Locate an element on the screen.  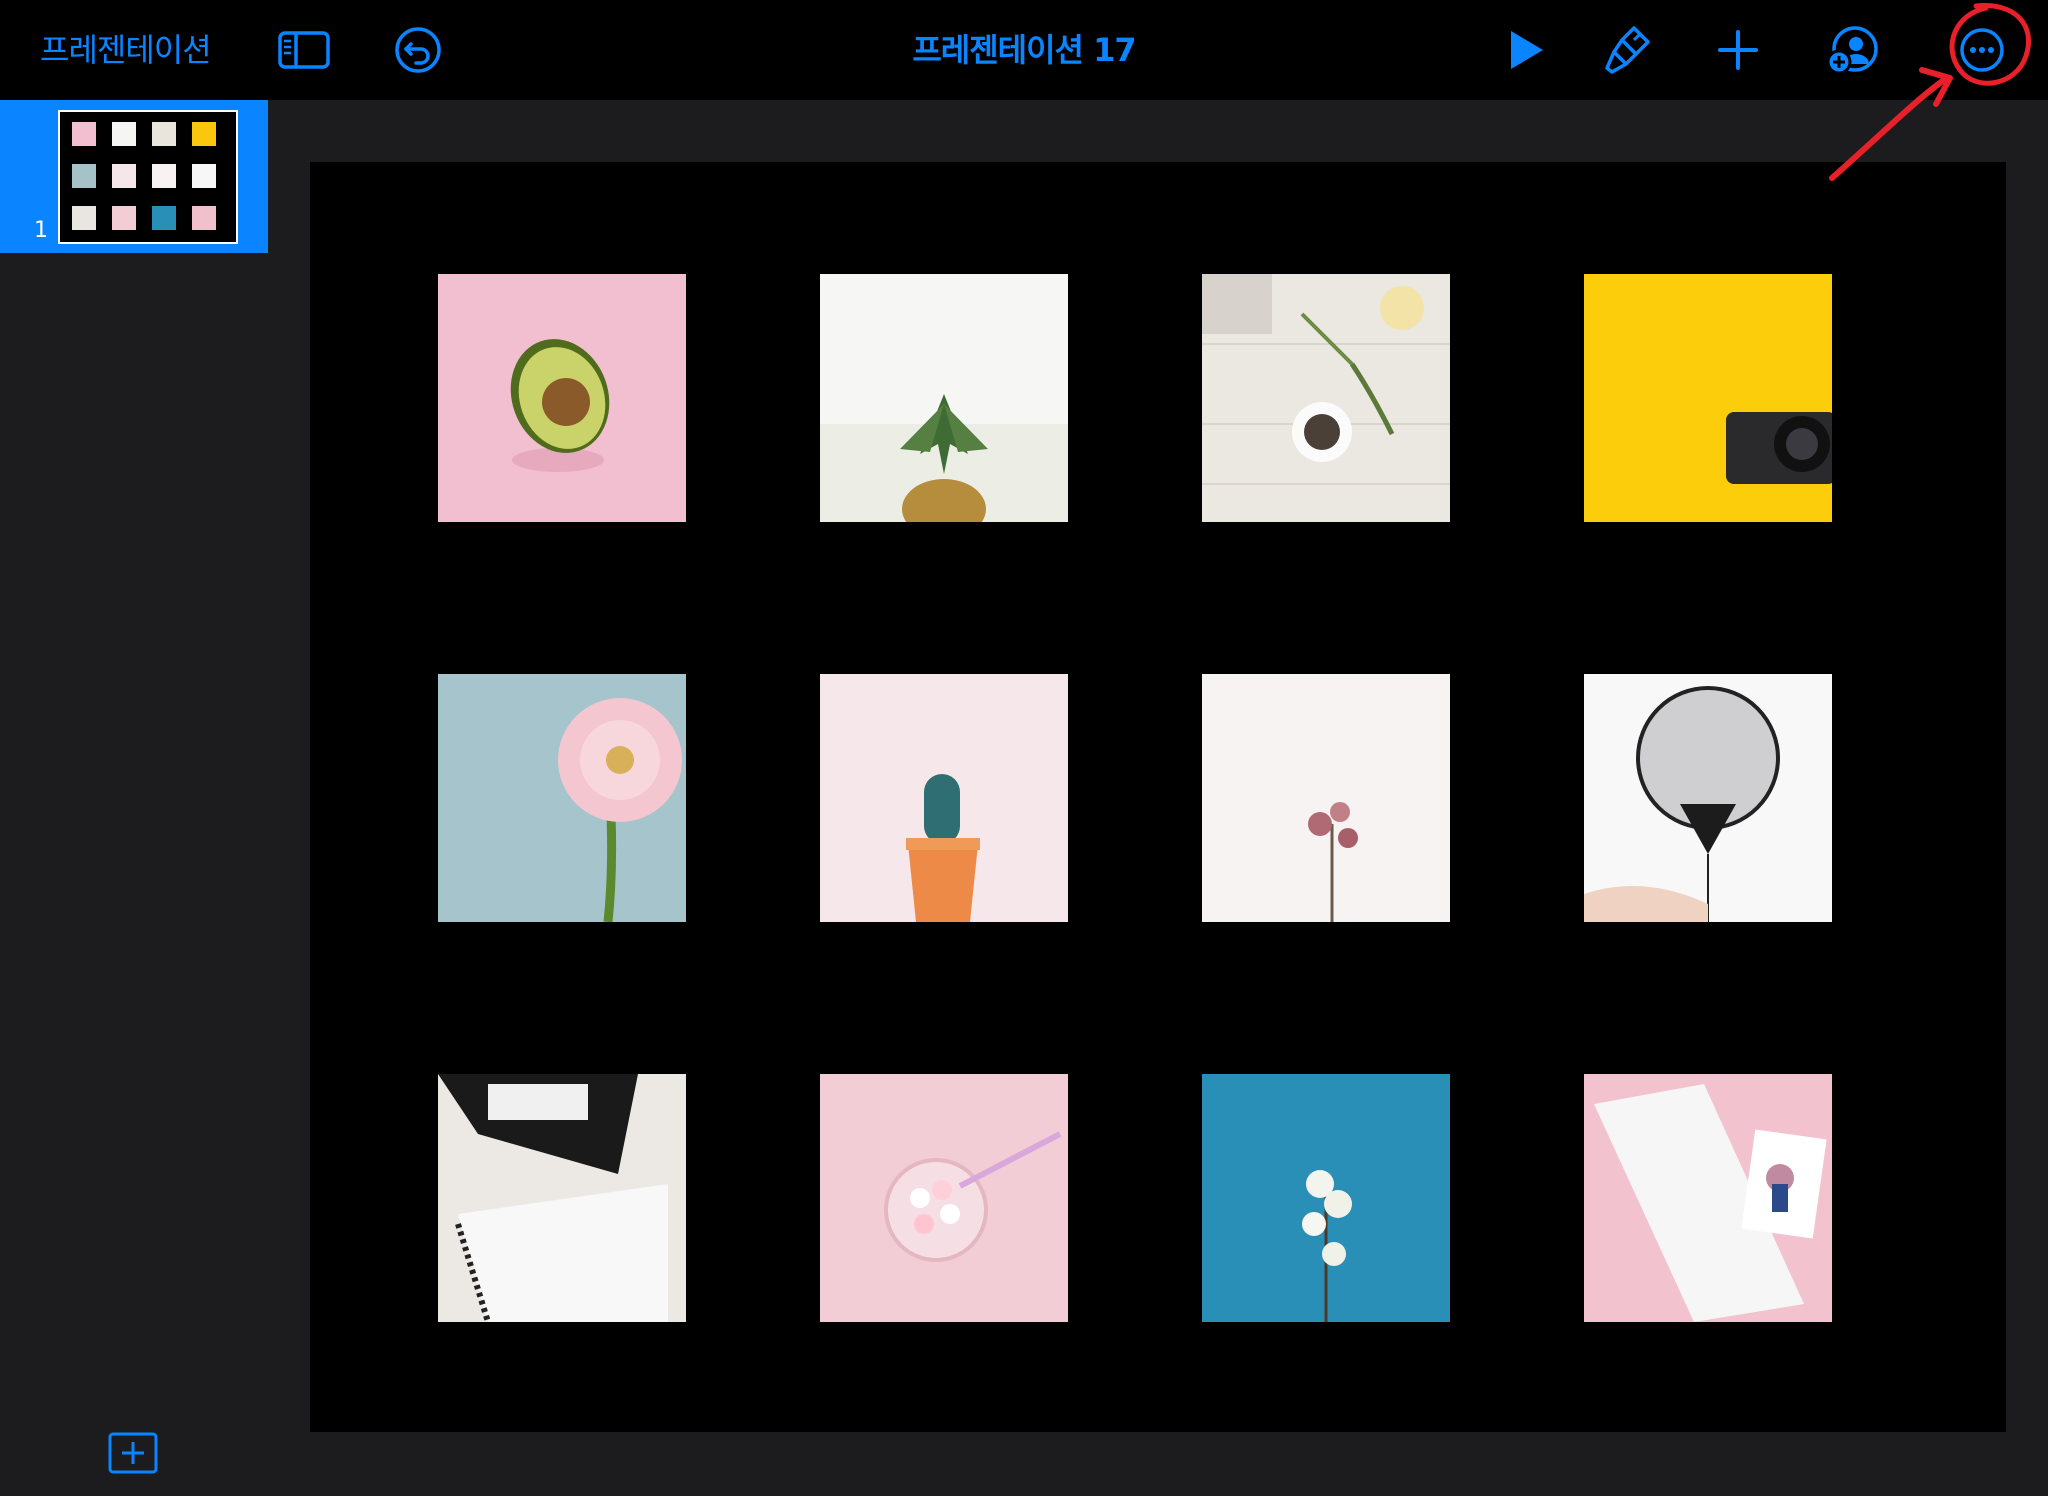
photo-pink-gerbera is located at coordinates (562, 798).